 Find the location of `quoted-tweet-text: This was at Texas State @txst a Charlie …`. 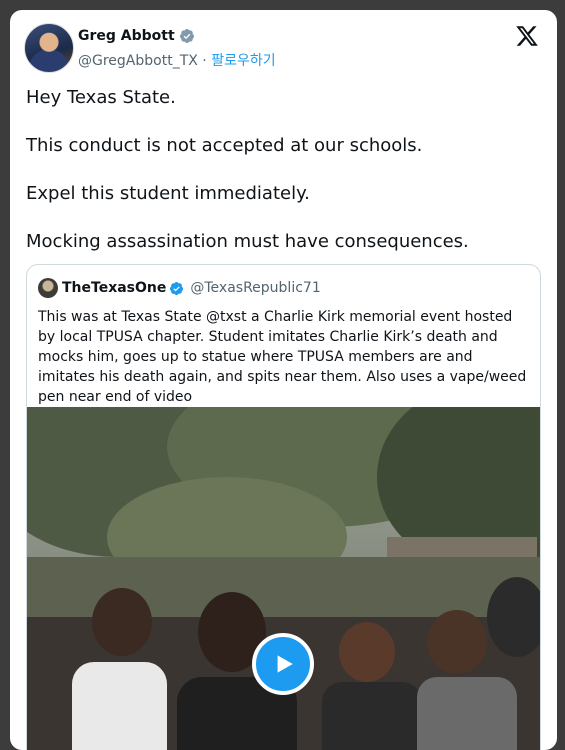

quoted-tweet-text: This was at Texas State @txst a Charlie … is located at coordinates (282, 357).